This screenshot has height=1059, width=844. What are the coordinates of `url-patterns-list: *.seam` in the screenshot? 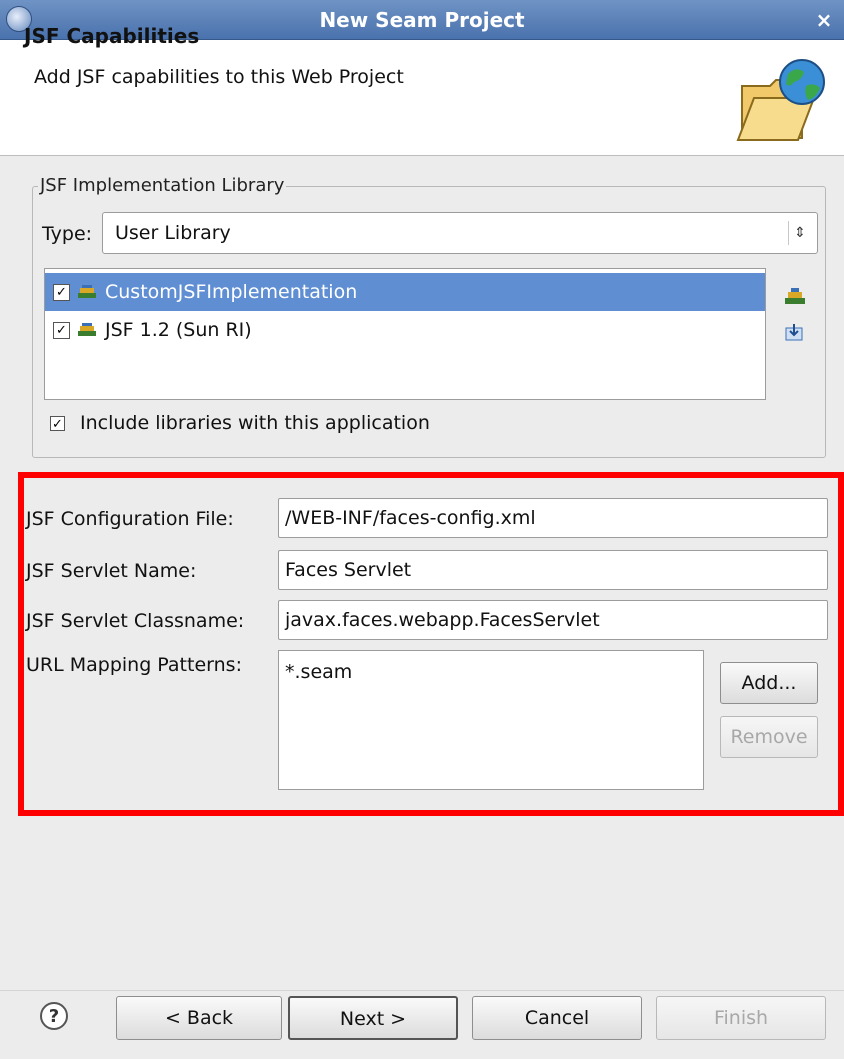 It's located at (491, 720).